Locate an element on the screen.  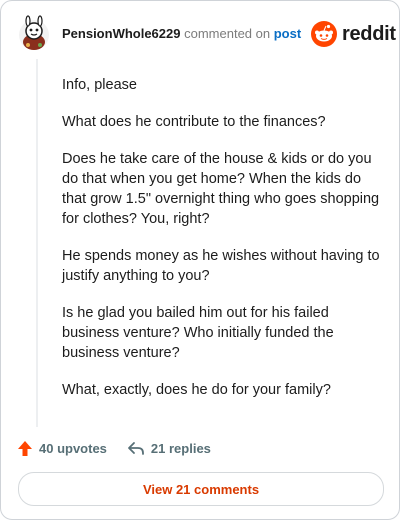
upvote-button: 40 upvotes is located at coordinates (62, 448).